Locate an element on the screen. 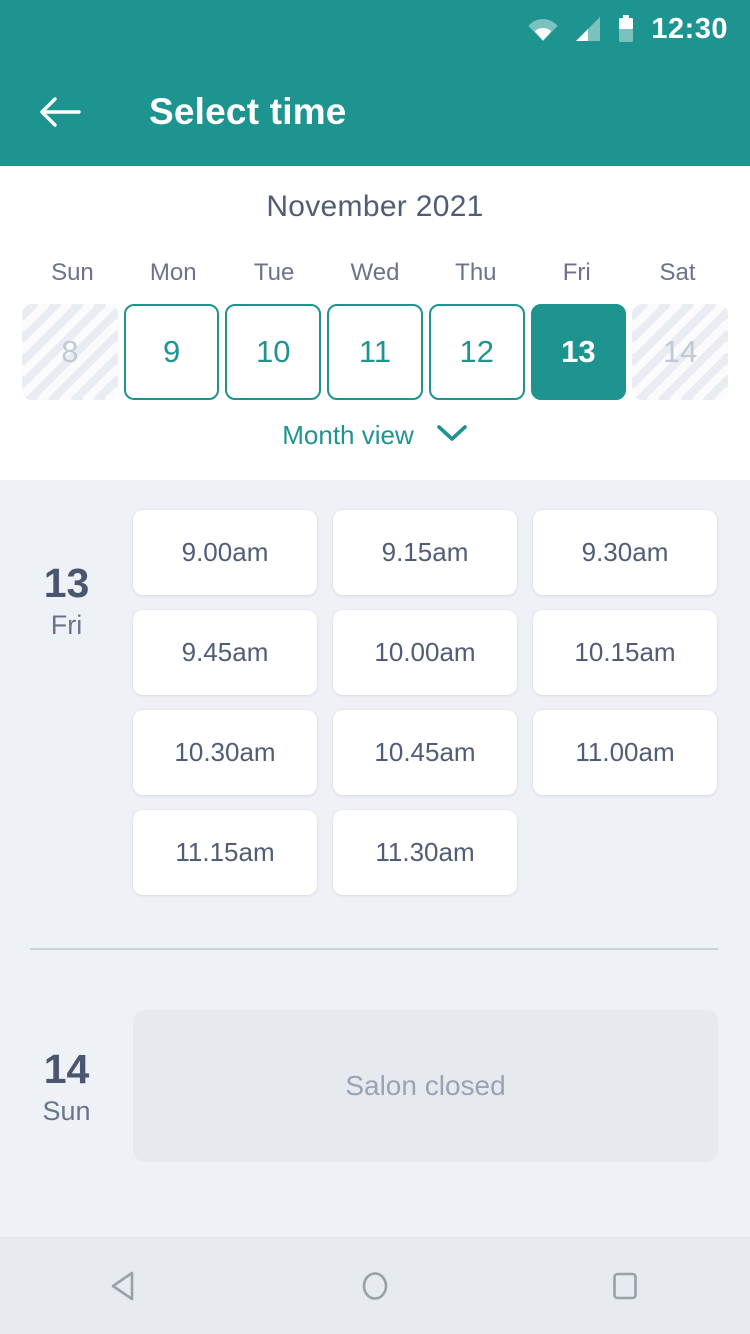 The width and height of the screenshot is (750, 1334). month-view-toggle: Month view is located at coordinates (375, 435).